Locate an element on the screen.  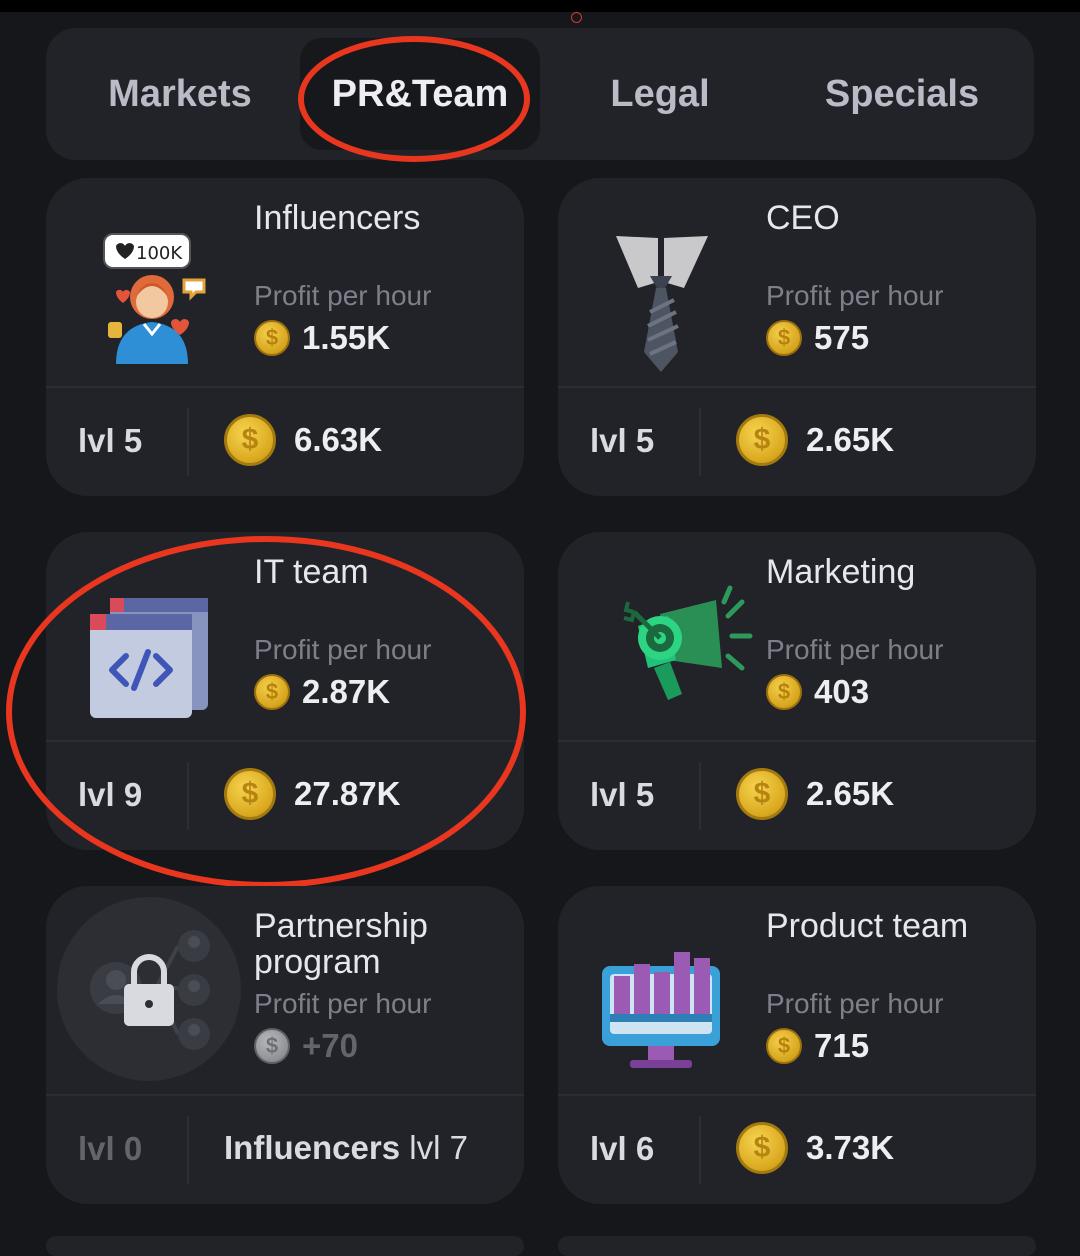
category-tabbar: Markets PR&Team Legal Specials is located at coordinates (540, 94).